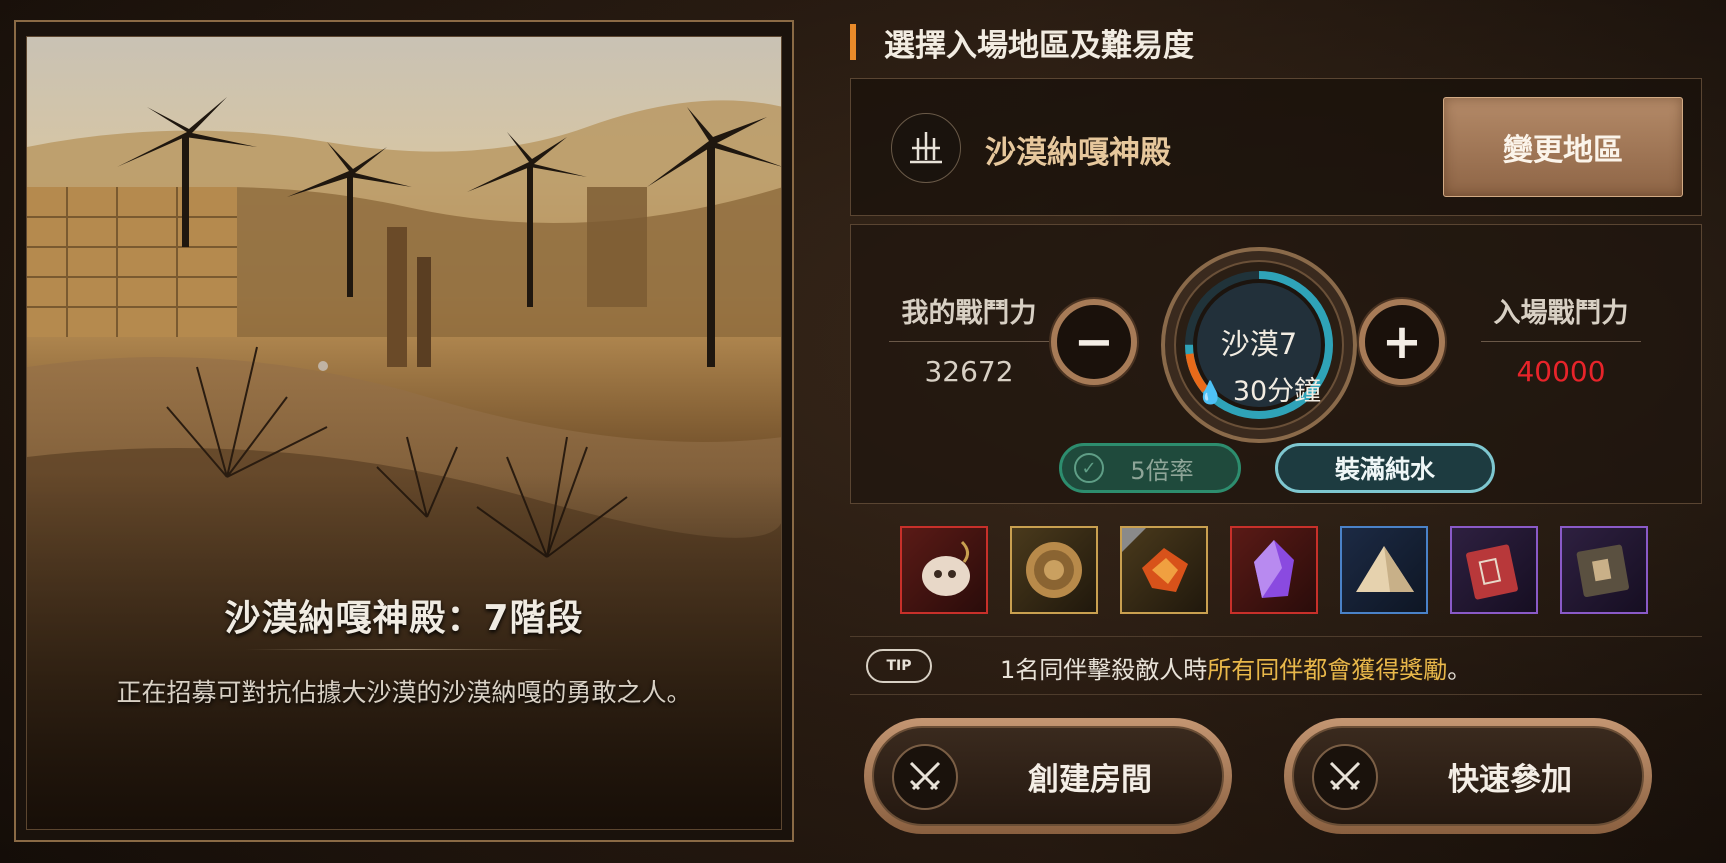 Image resolution: width=1726 pixels, height=863 pixels. What do you see at coordinates (1210, 393) in the screenshot?
I see `water-drop-icon: 💧` at bounding box center [1210, 393].